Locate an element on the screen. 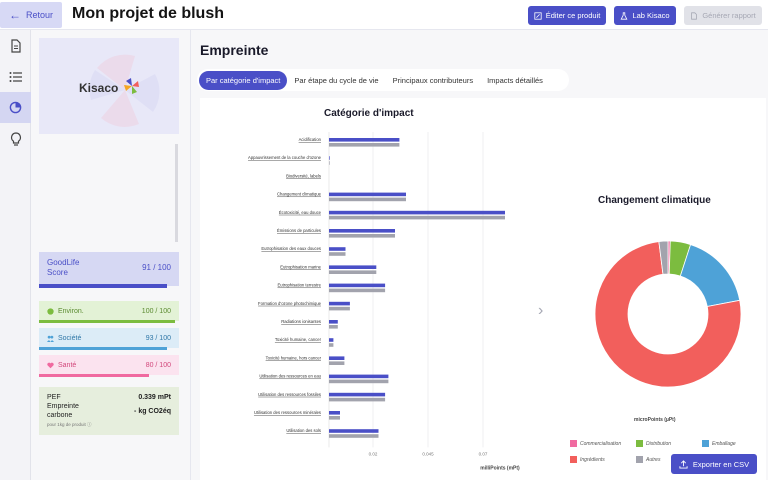 The height and width of the screenshot is (480, 768). rail-item-ideas is located at coordinates (15, 138).